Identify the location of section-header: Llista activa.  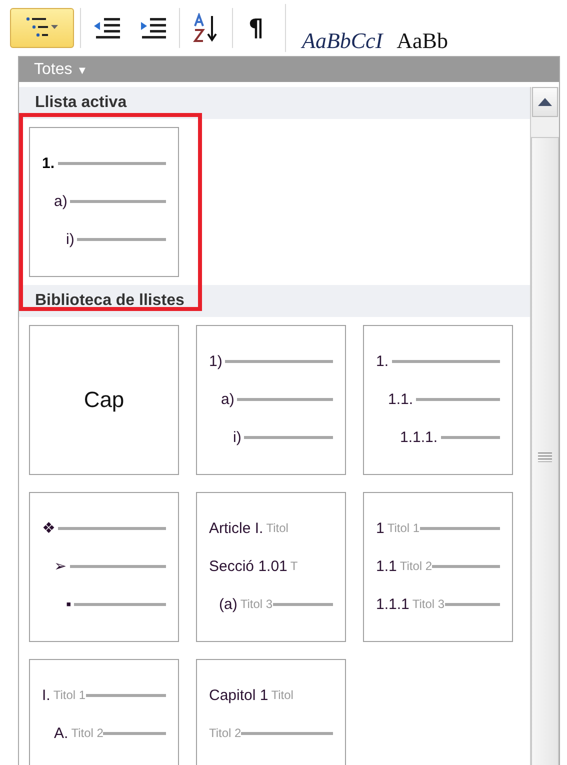
(274, 103).